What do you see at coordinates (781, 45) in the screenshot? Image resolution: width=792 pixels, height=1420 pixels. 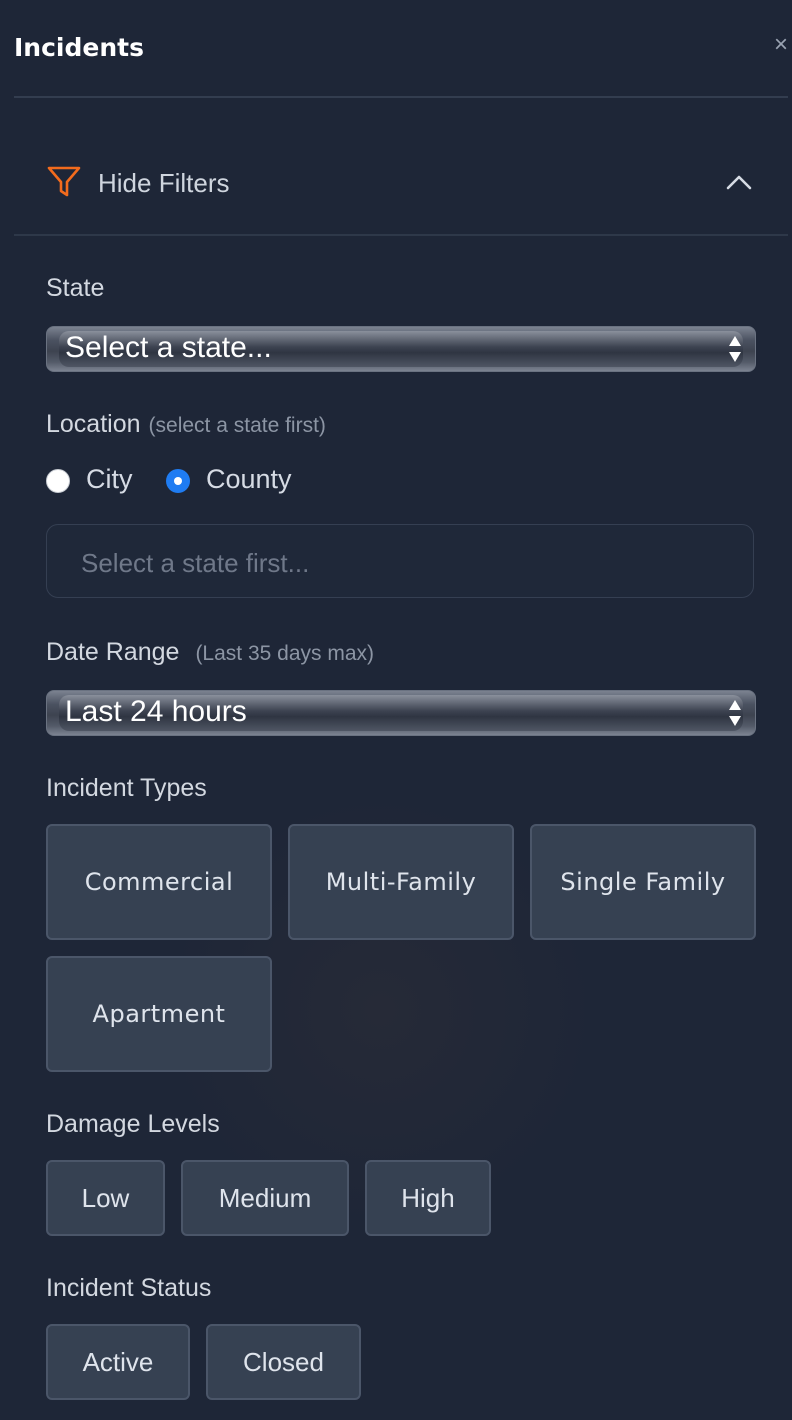 I see `close-icon: ×` at bounding box center [781, 45].